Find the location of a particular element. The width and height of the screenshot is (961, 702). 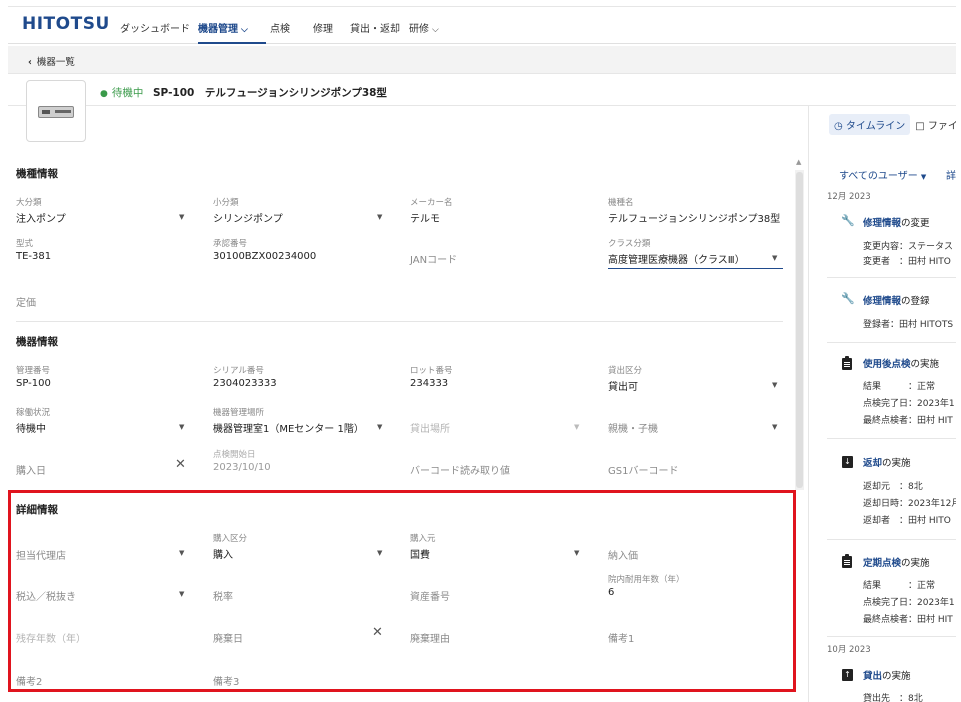

top-nav: HITOTSU ダッシュボード 機器管理 ⌵ 点検 修理 貸出・返却 研修 ⌵ is located at coordinates (482, 25).